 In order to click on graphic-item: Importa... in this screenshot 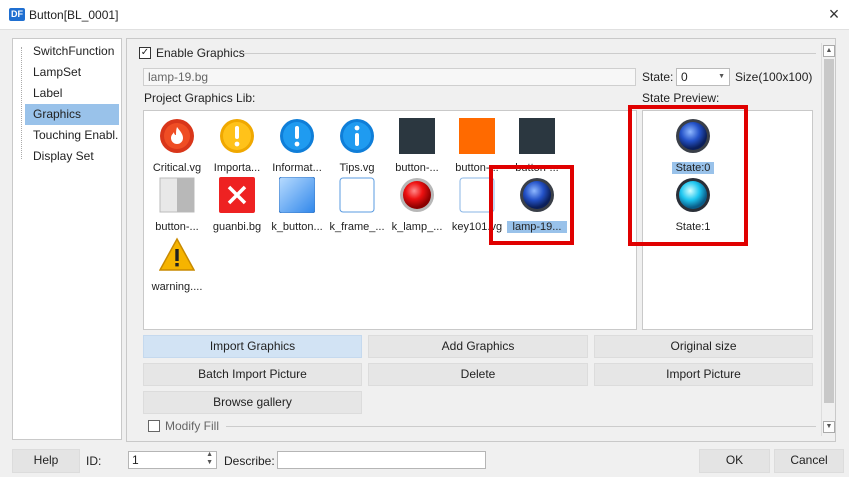, I will do `click(237, 149)`.